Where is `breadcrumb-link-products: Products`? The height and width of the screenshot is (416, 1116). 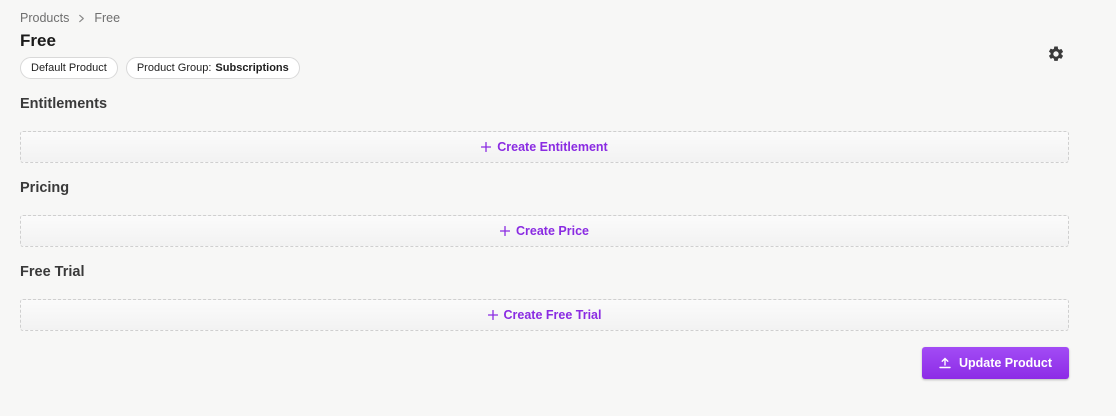
breadcrumb-link-products: Products is located at coordinates (44, 18).